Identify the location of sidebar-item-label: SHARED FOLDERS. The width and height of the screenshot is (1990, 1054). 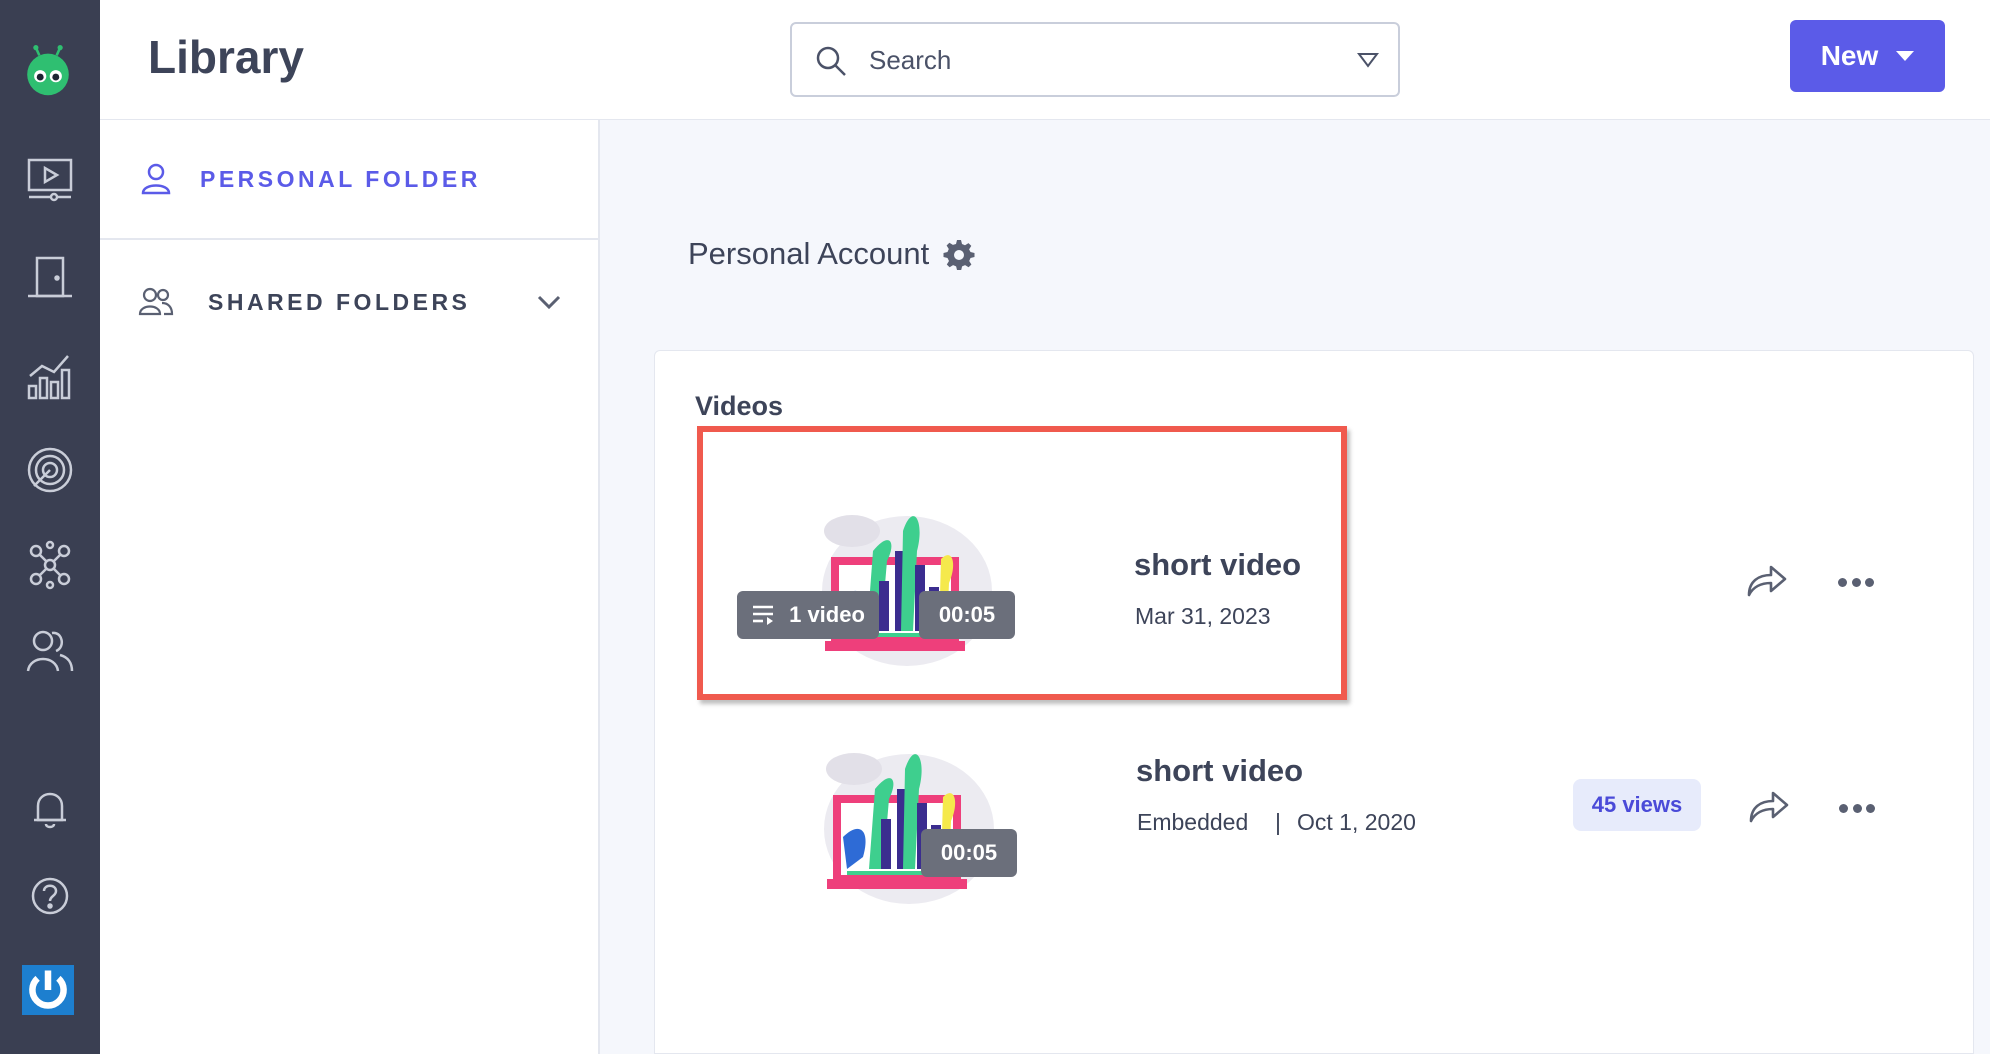
(339, 301).